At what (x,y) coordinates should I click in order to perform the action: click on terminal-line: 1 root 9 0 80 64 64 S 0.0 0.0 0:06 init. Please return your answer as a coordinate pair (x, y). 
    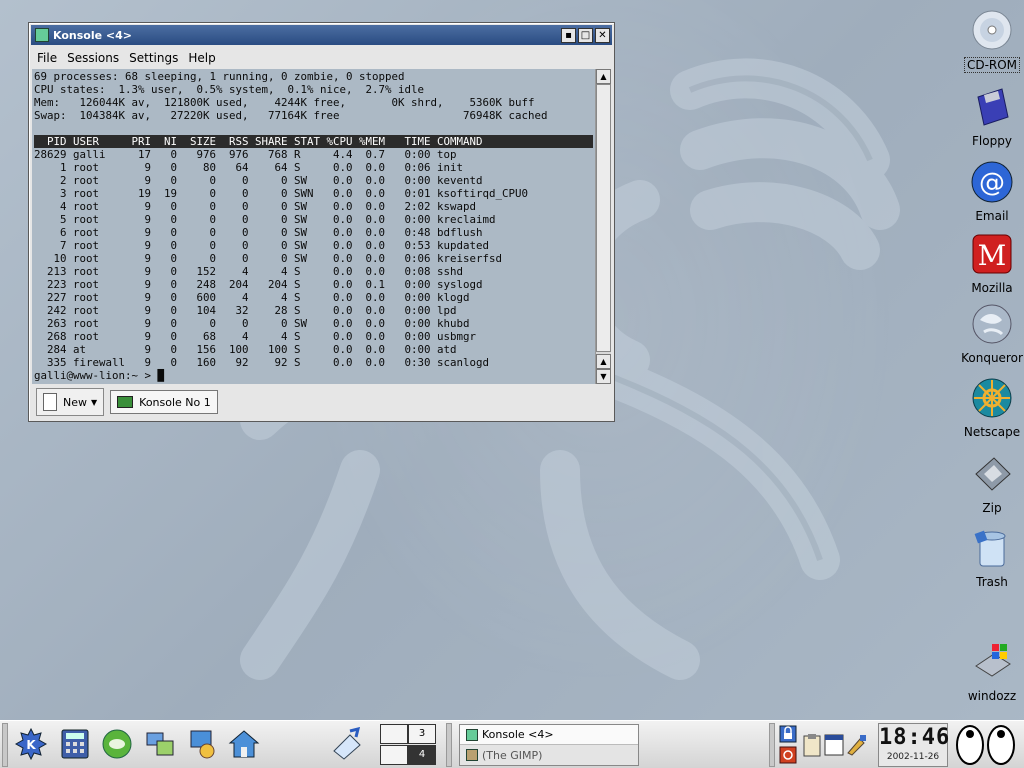
    Looking at the image, I should click on (249, 167).